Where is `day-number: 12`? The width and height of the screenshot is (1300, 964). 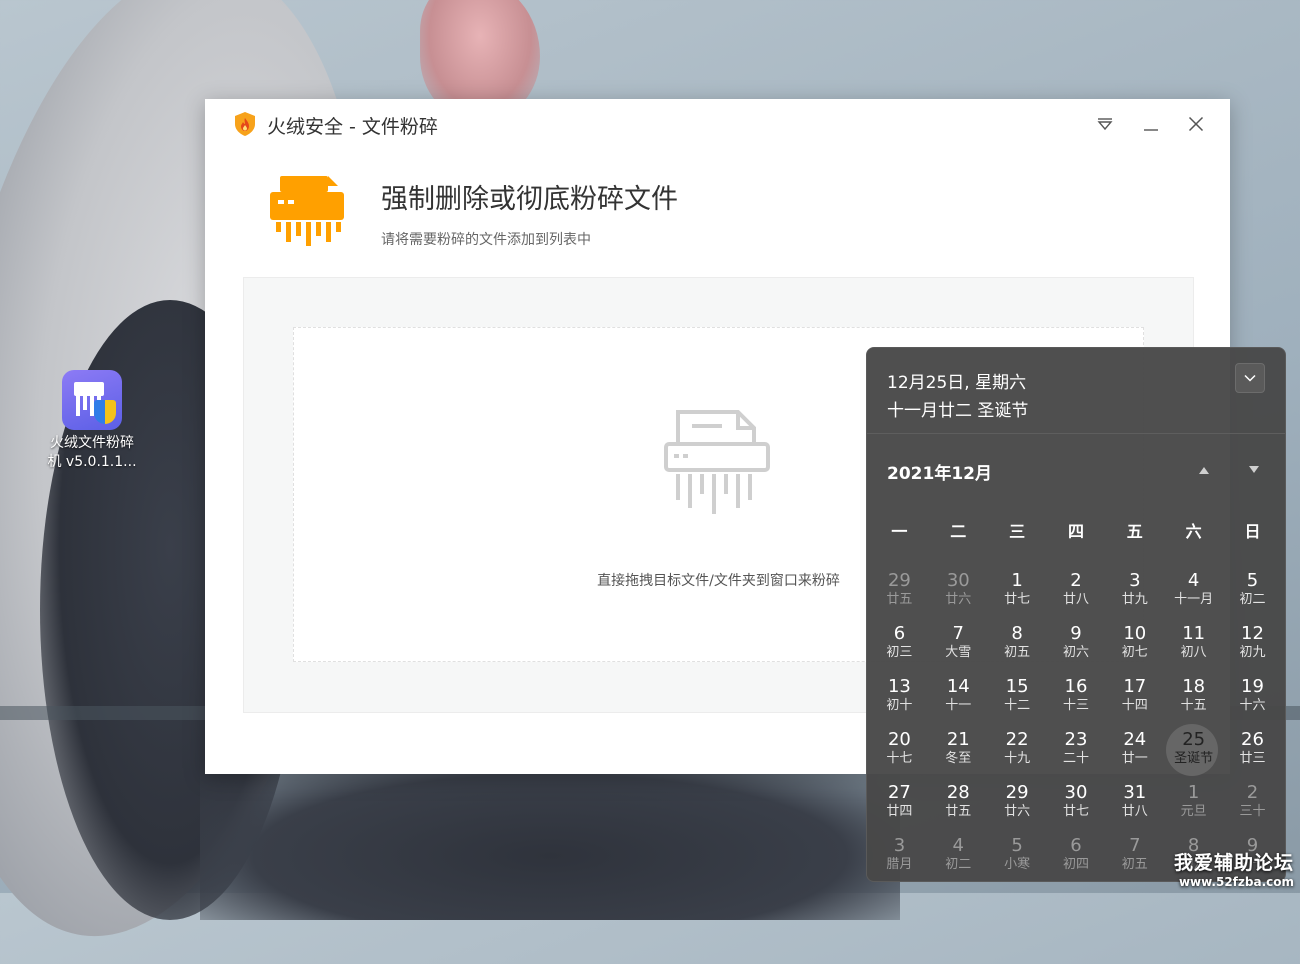 day-number: 12 is located at coordinates (1252, 633).